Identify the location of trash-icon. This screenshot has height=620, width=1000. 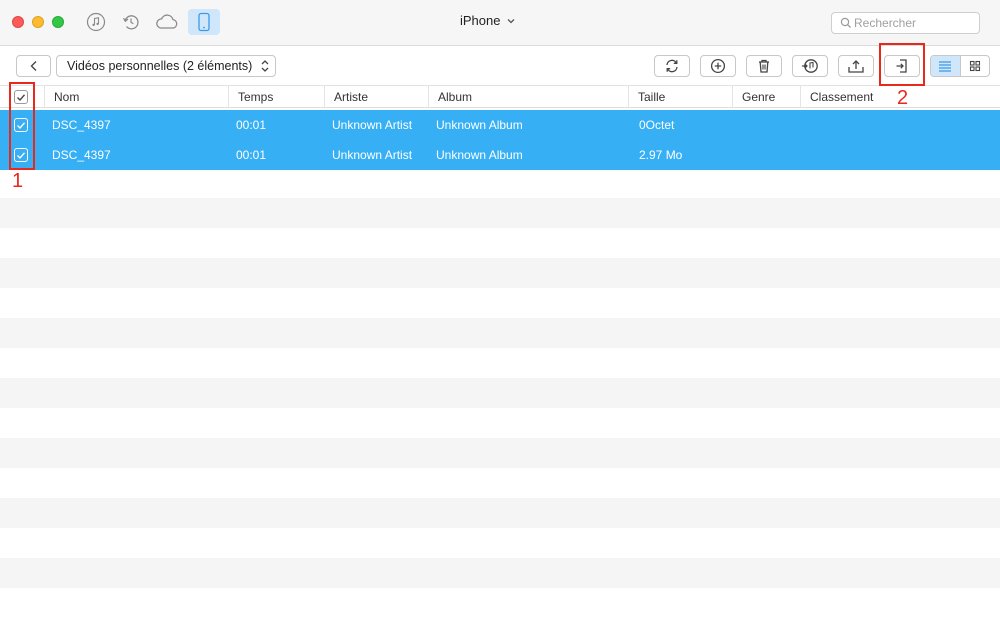
(764, 66).